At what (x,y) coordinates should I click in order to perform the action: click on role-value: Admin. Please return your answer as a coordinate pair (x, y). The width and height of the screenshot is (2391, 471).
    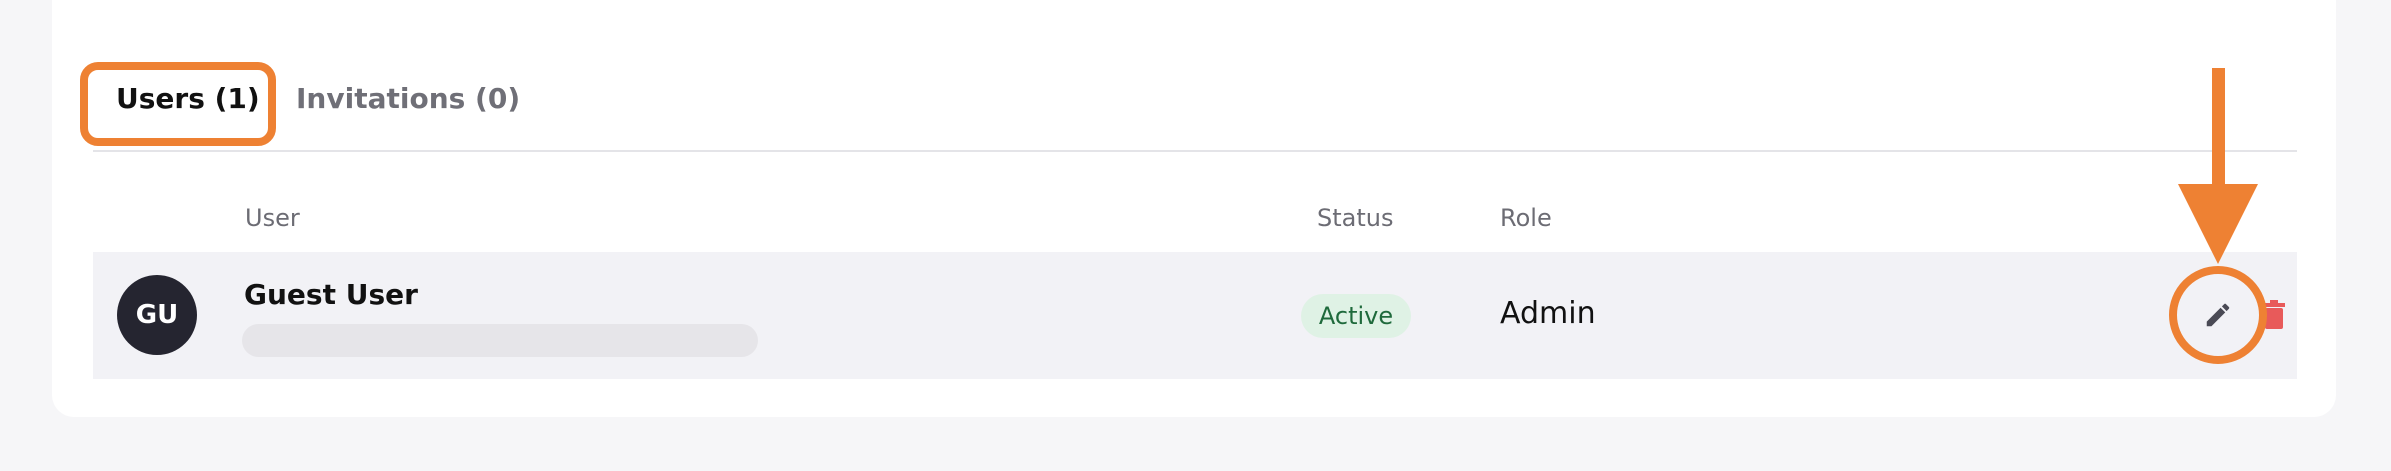
    Looking at the image, I should click on (1548, 313).